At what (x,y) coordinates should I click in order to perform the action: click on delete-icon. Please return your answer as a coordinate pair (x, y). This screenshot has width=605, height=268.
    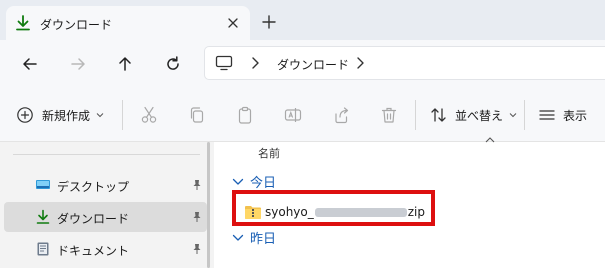
    Looking at the image, I should click on (389, 115).